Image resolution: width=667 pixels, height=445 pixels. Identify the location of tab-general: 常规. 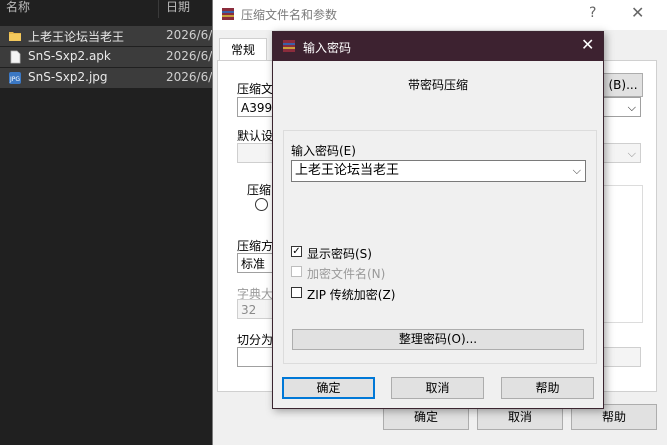
(243, 49).